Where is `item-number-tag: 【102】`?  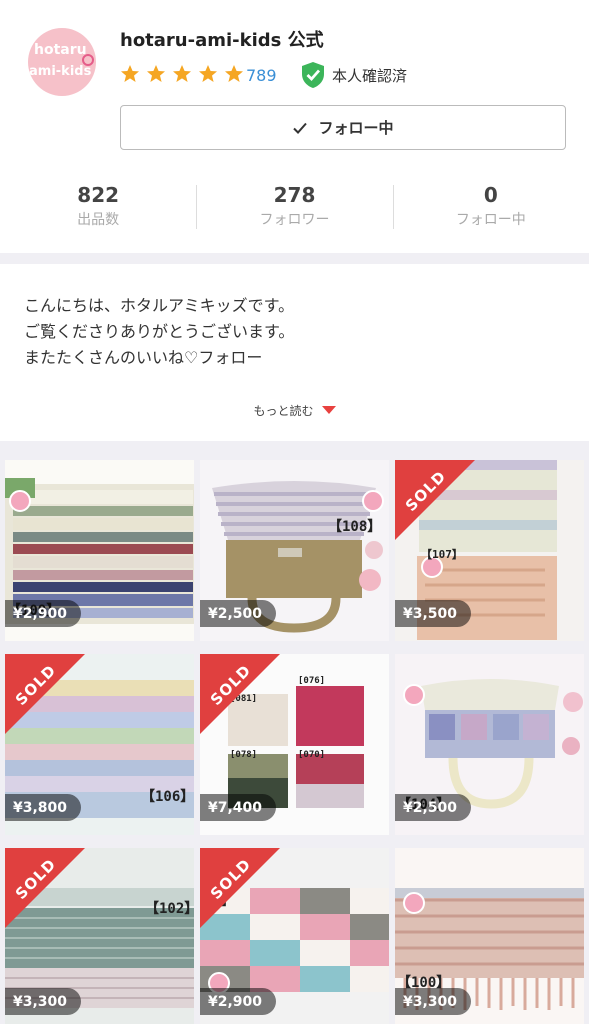 item-number-tag: 【102】 is located at coordinates (169, 909).